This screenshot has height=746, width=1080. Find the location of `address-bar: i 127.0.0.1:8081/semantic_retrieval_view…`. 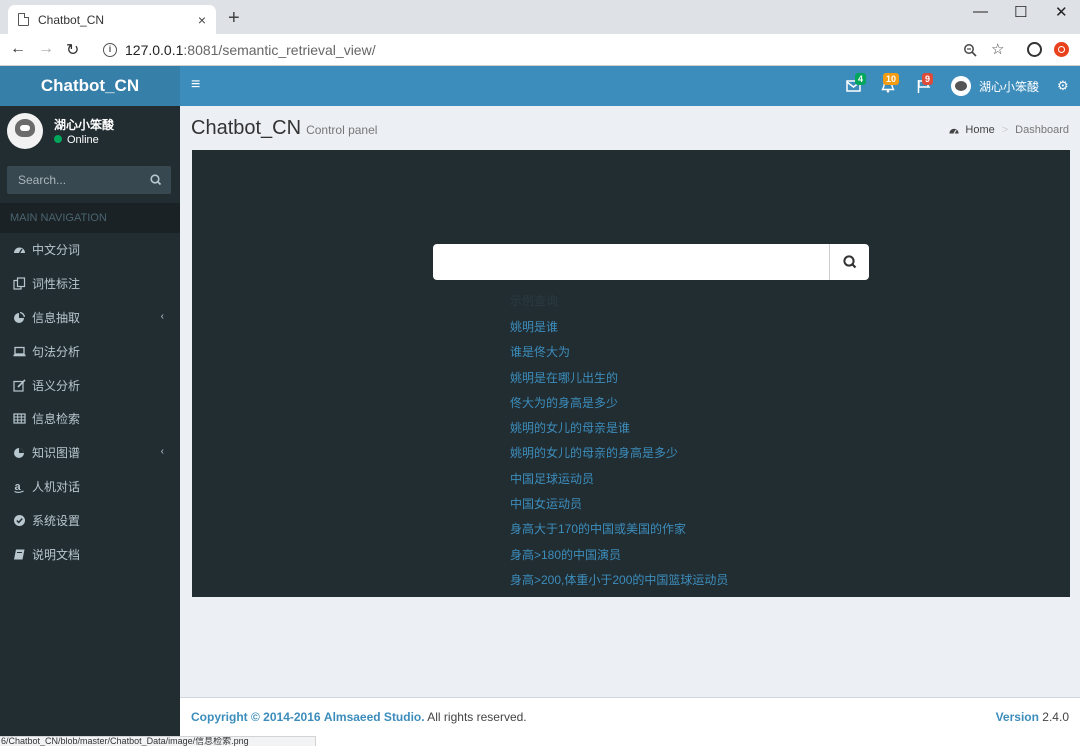

address-bar: i 127.0.0.1:8081/semantic_retrieval_view… is located at coordinates (544, 50).